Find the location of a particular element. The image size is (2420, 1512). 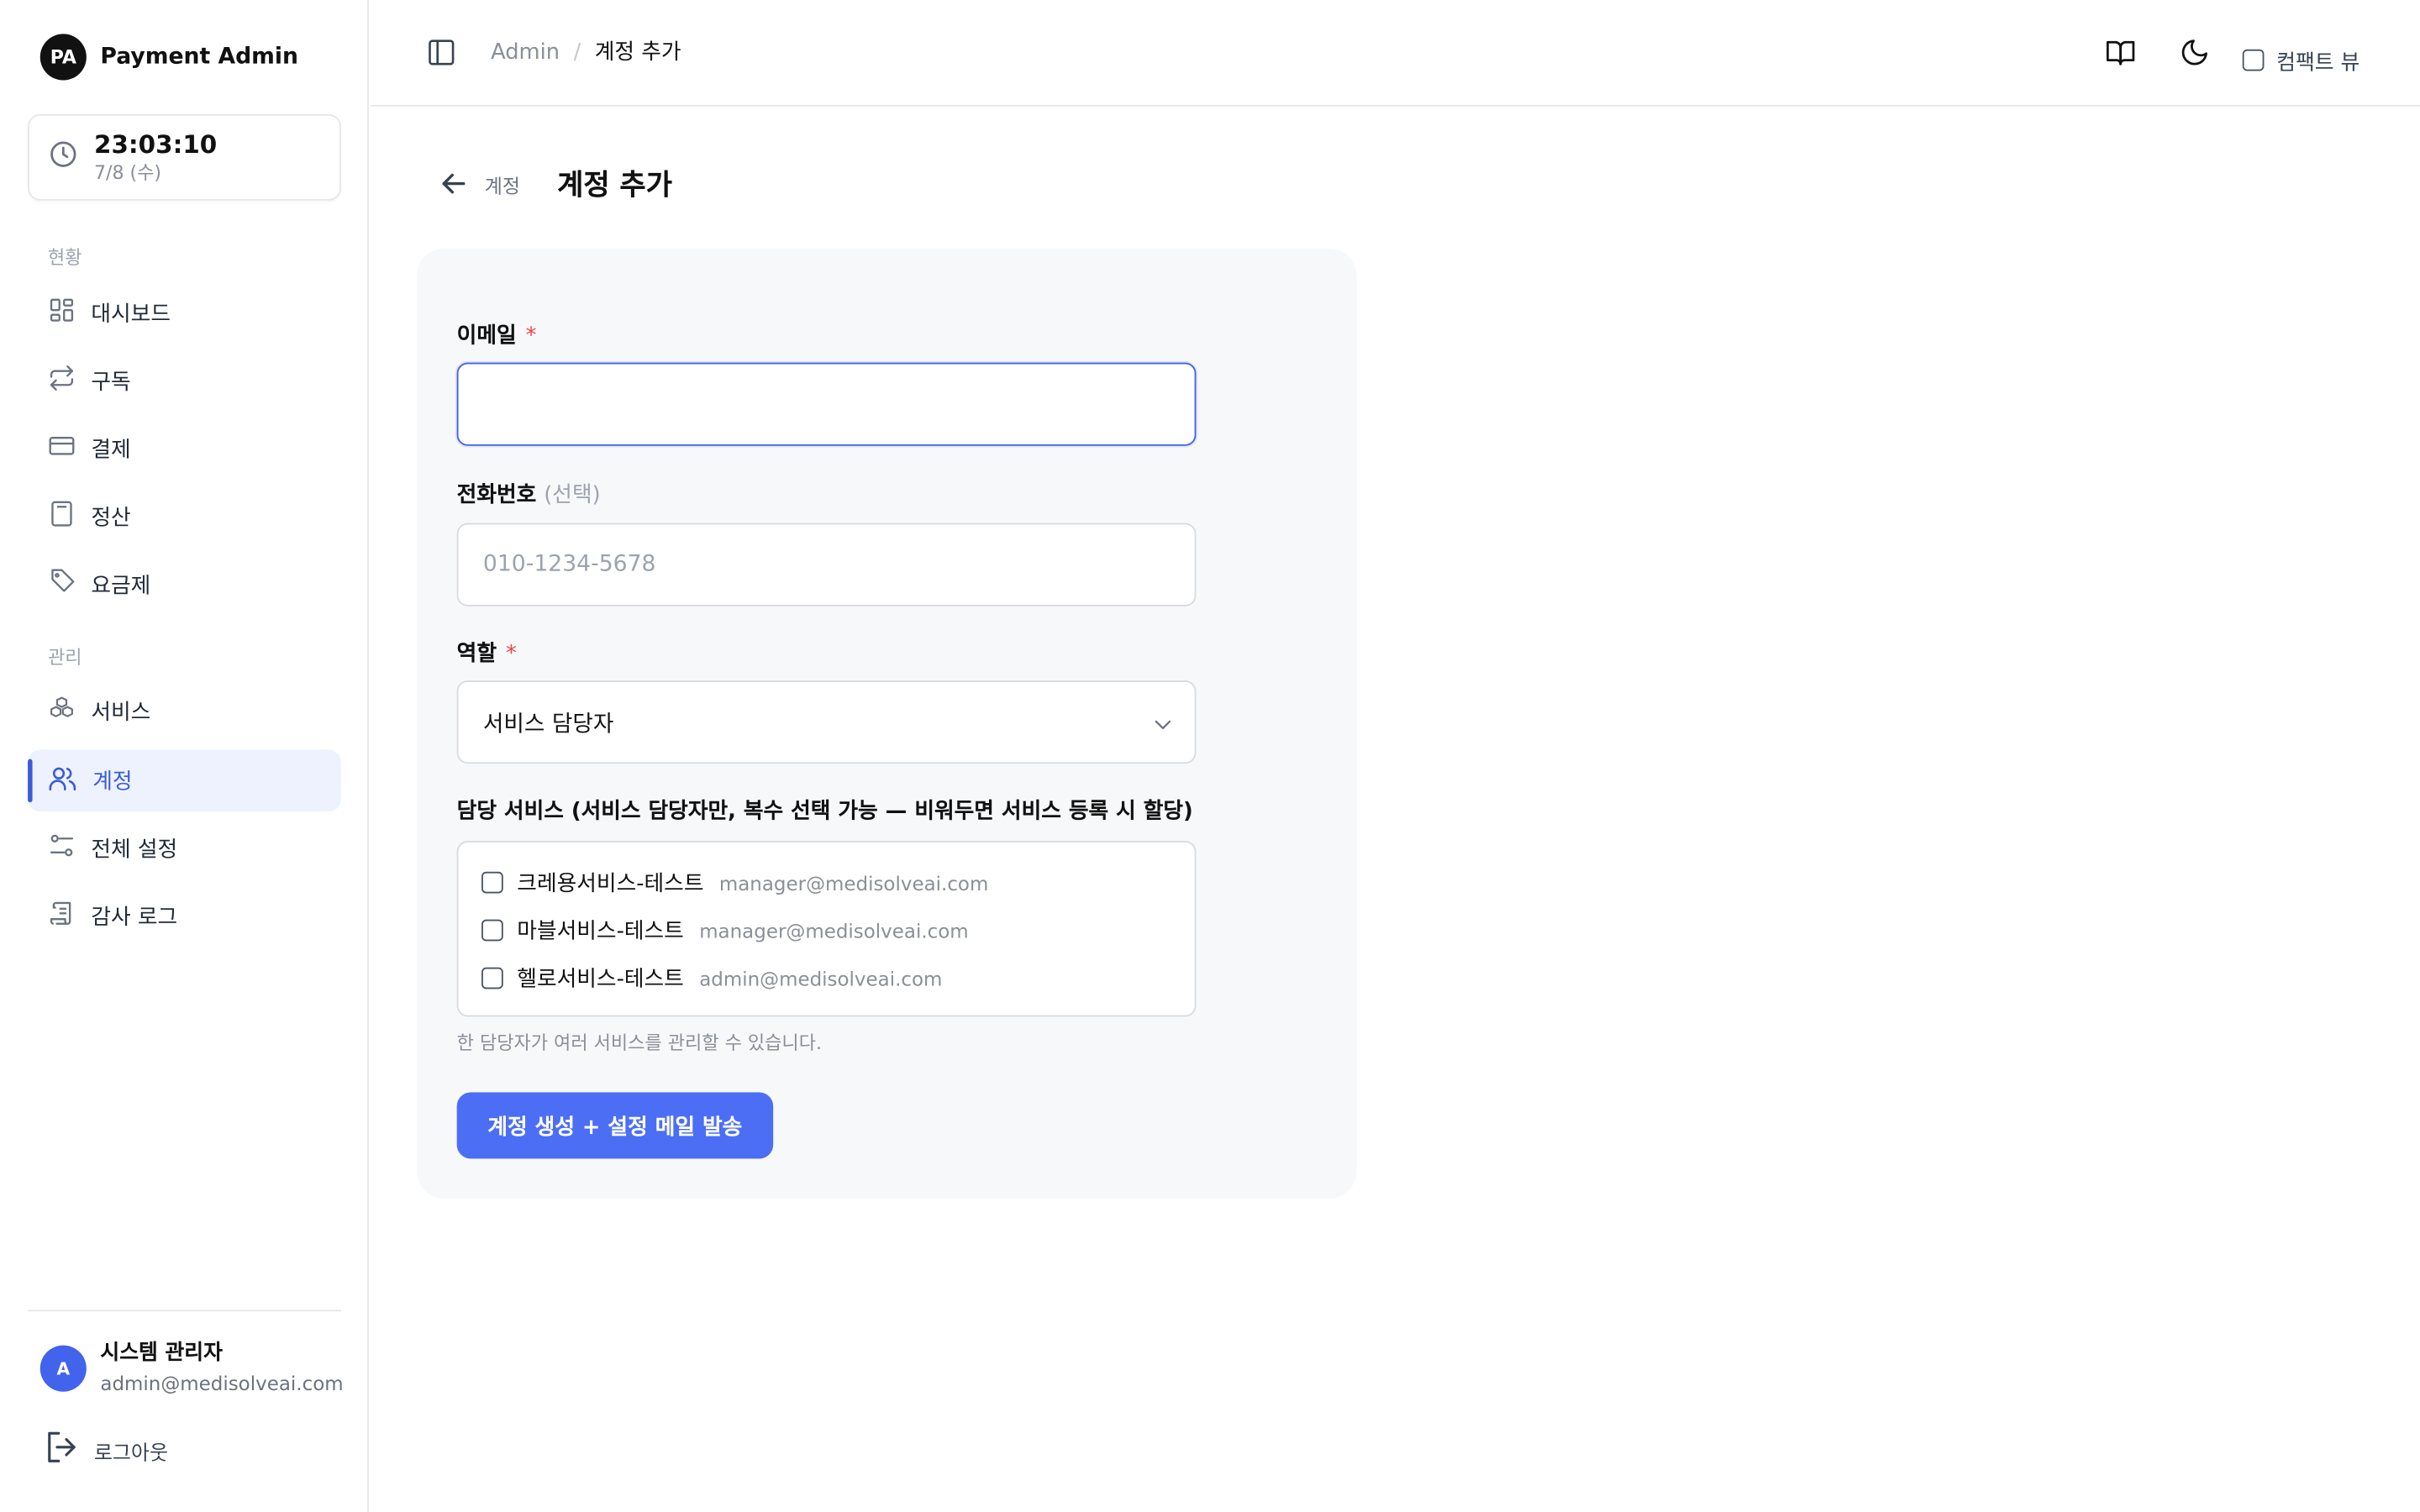

section-label-status: 현황 is located at coordinates (64, 257).